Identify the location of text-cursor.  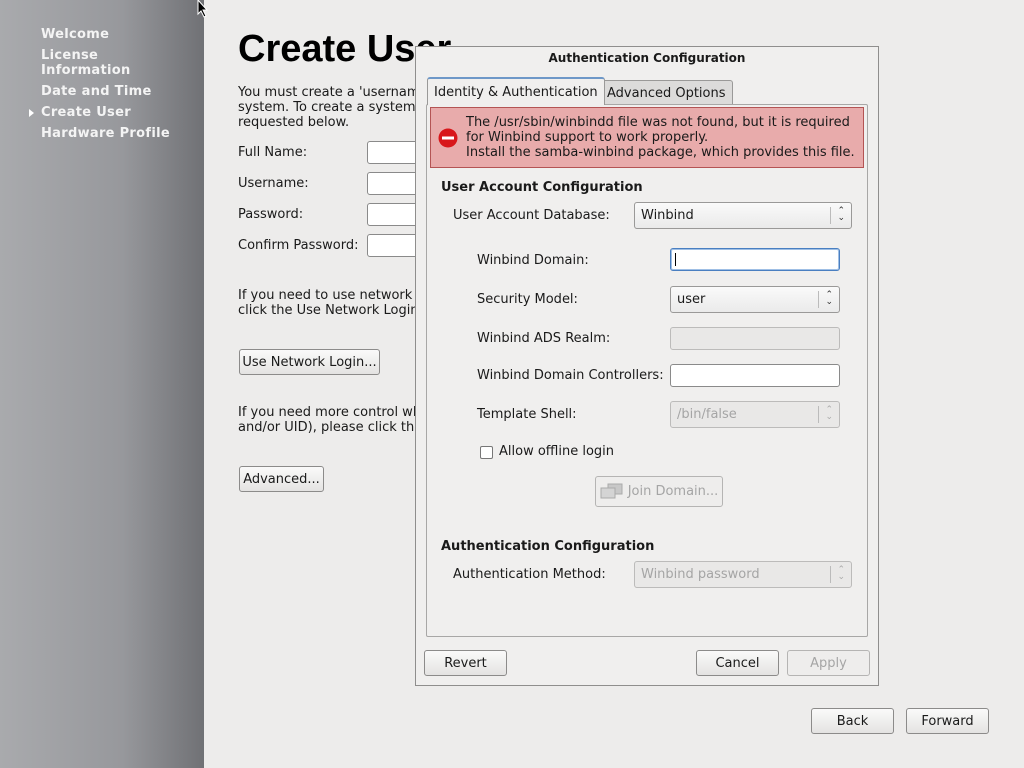
(675, 259).